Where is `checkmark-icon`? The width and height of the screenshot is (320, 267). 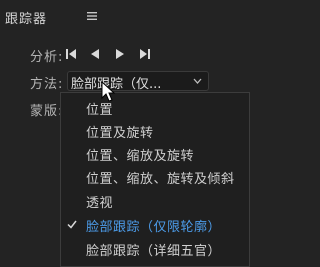 checkmark-icon is located at coordinates (72, 224).